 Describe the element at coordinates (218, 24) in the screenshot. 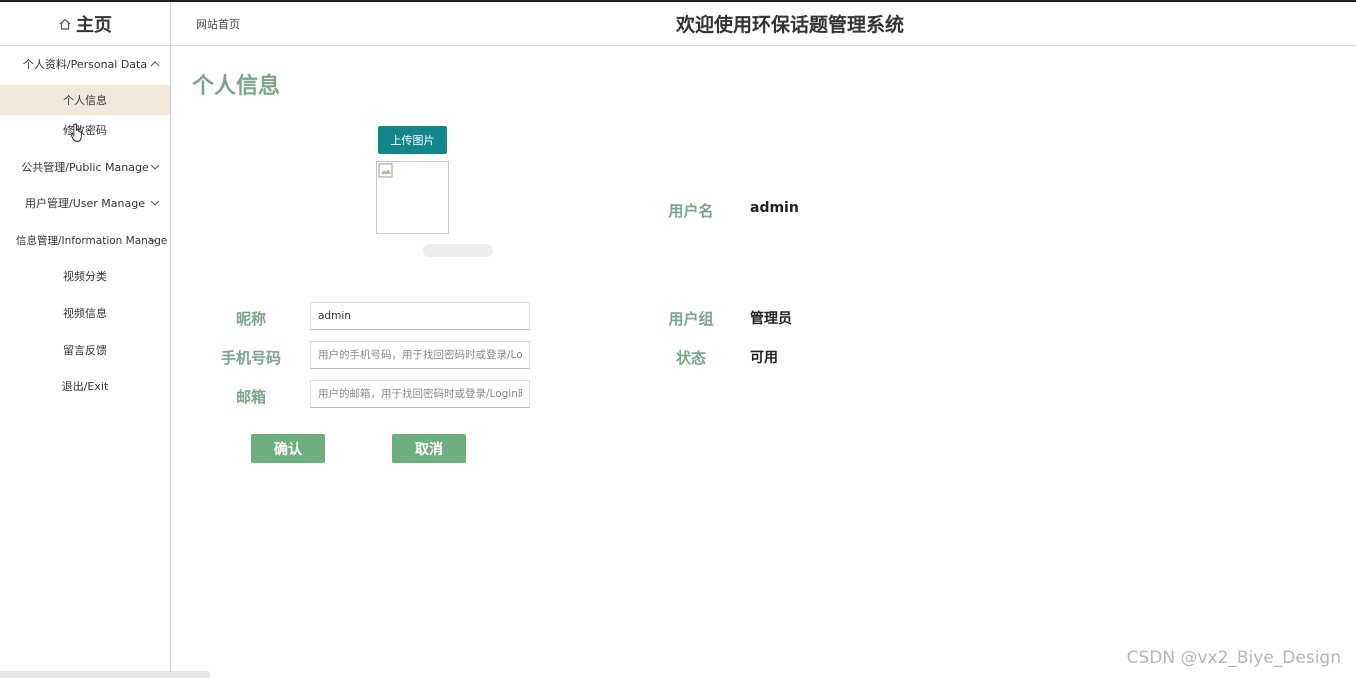

I see `site-home-link: 网站首页` at that location.